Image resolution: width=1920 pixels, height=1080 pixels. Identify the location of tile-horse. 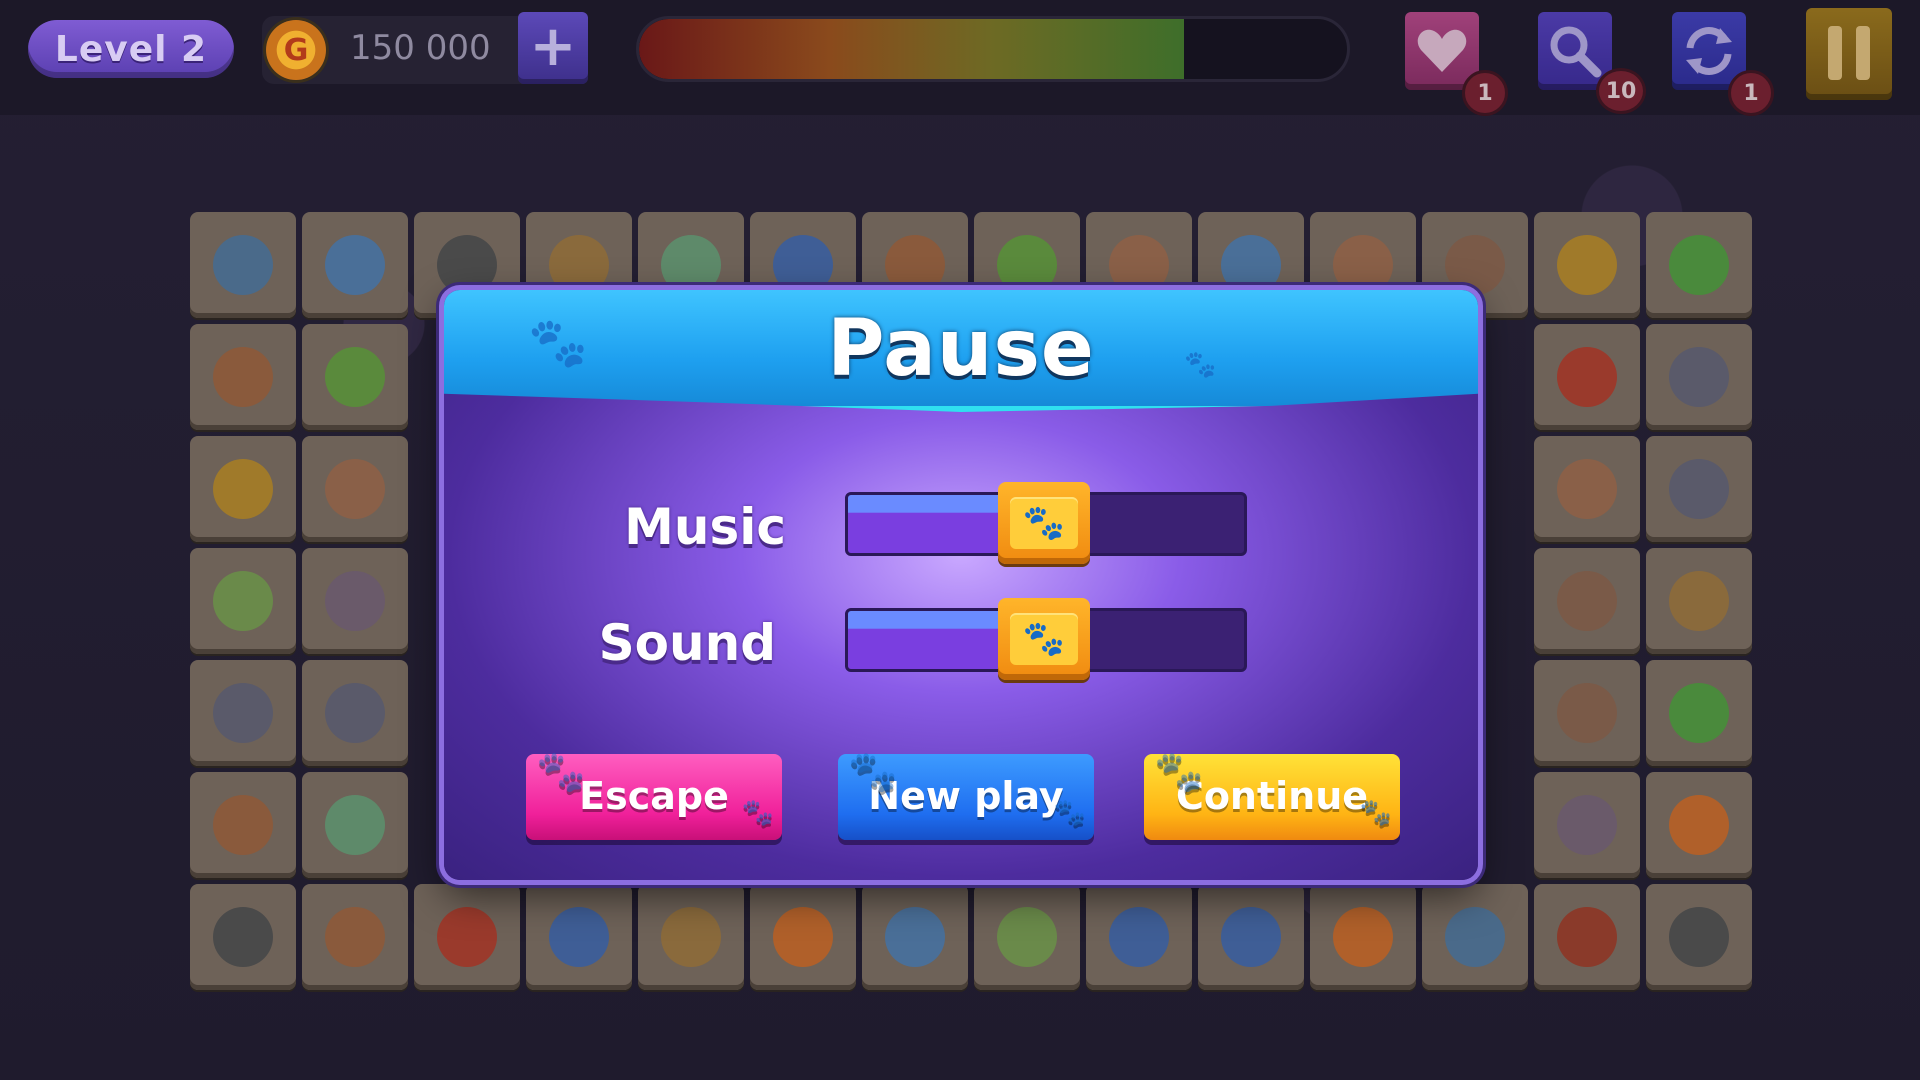
(1587, 937).